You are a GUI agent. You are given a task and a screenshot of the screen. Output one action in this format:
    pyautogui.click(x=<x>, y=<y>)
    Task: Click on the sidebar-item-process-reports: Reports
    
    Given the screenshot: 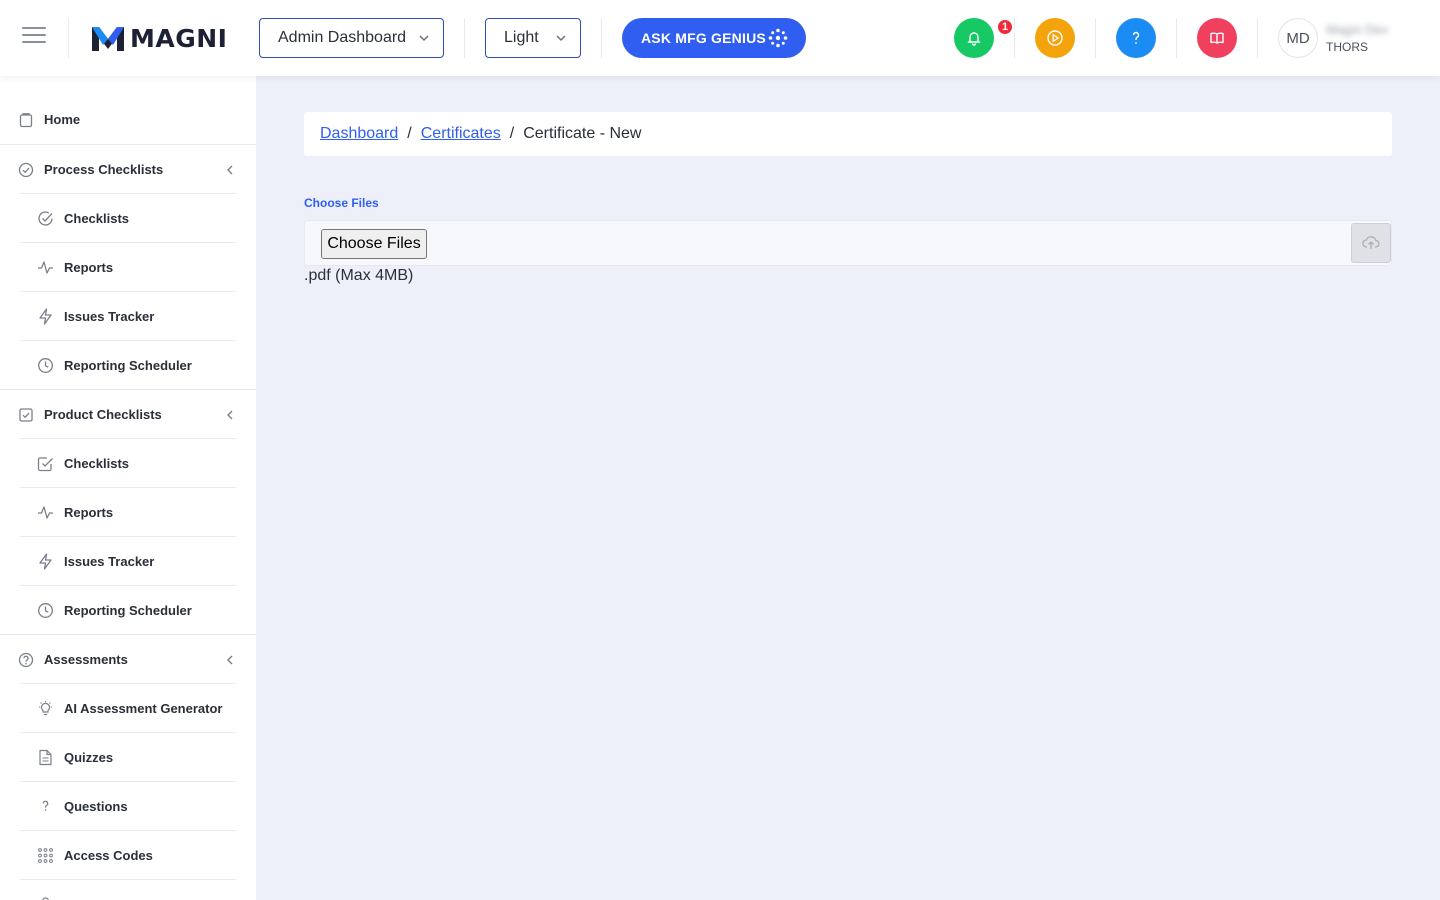 What is the action you would take?
    pyautogui.click(x=128, y=267)
    